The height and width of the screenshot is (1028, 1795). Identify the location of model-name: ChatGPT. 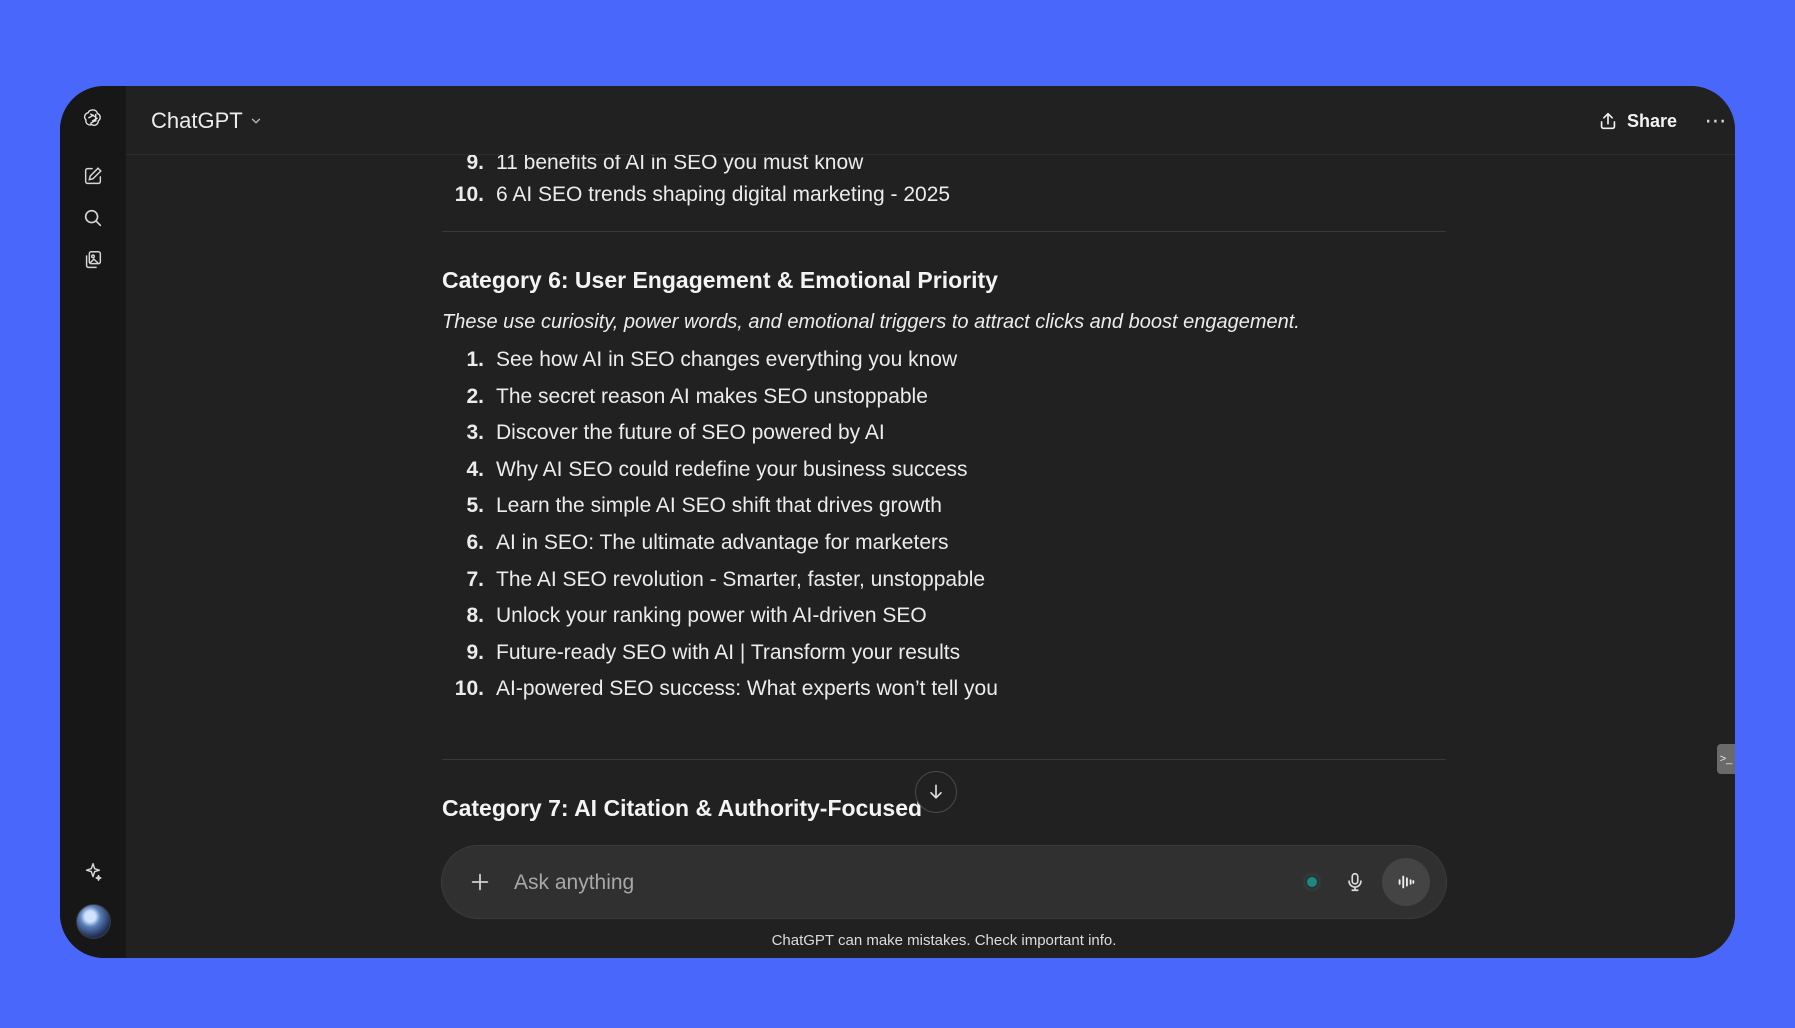
(197, 120).